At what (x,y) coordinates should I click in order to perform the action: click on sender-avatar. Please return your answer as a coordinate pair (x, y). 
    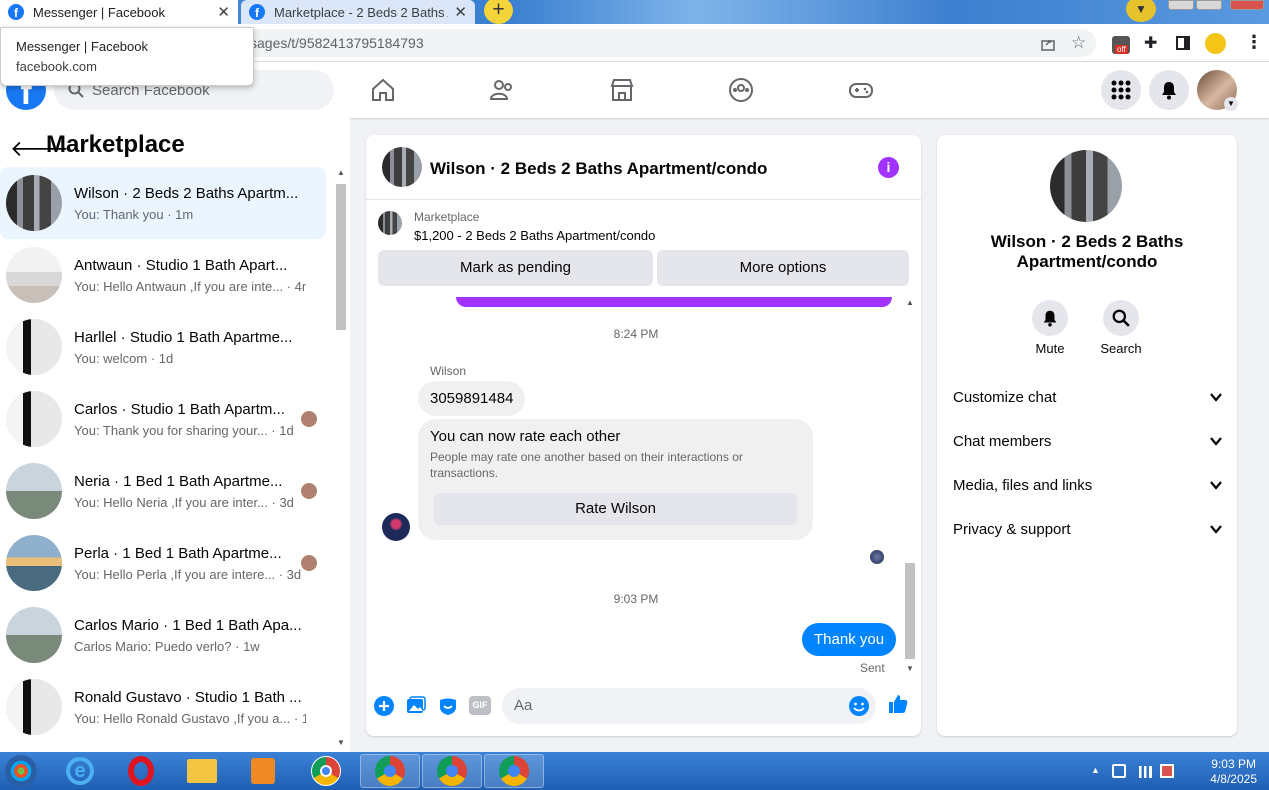
    Looking at the image, I should click on (396, 527).